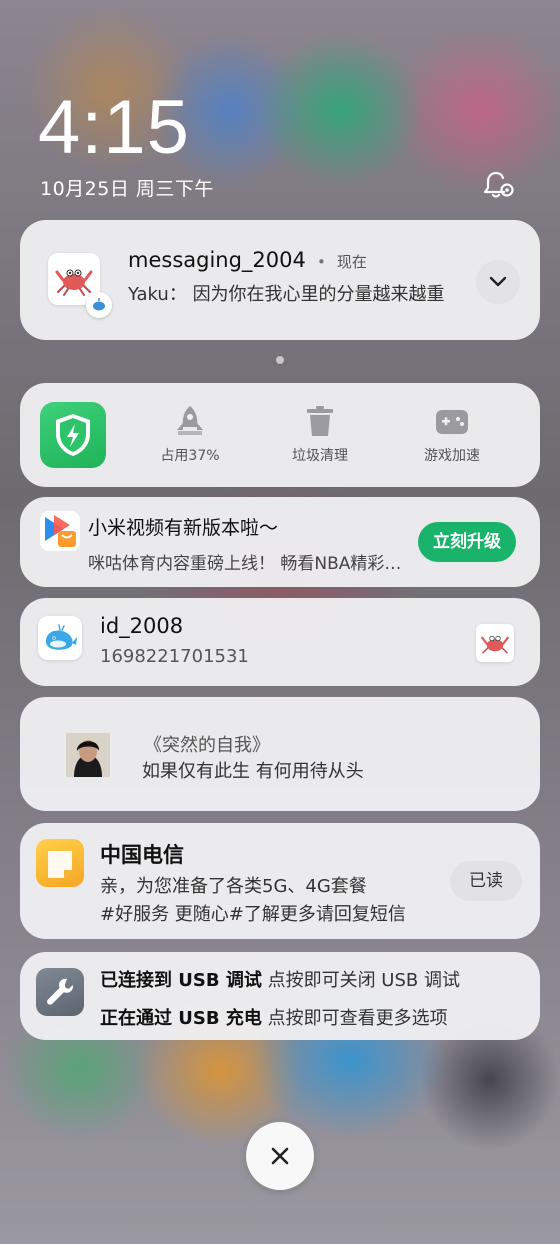  I want to click on usb-charging-hint: 点按即可查看更多选项, so click(354, 1018).